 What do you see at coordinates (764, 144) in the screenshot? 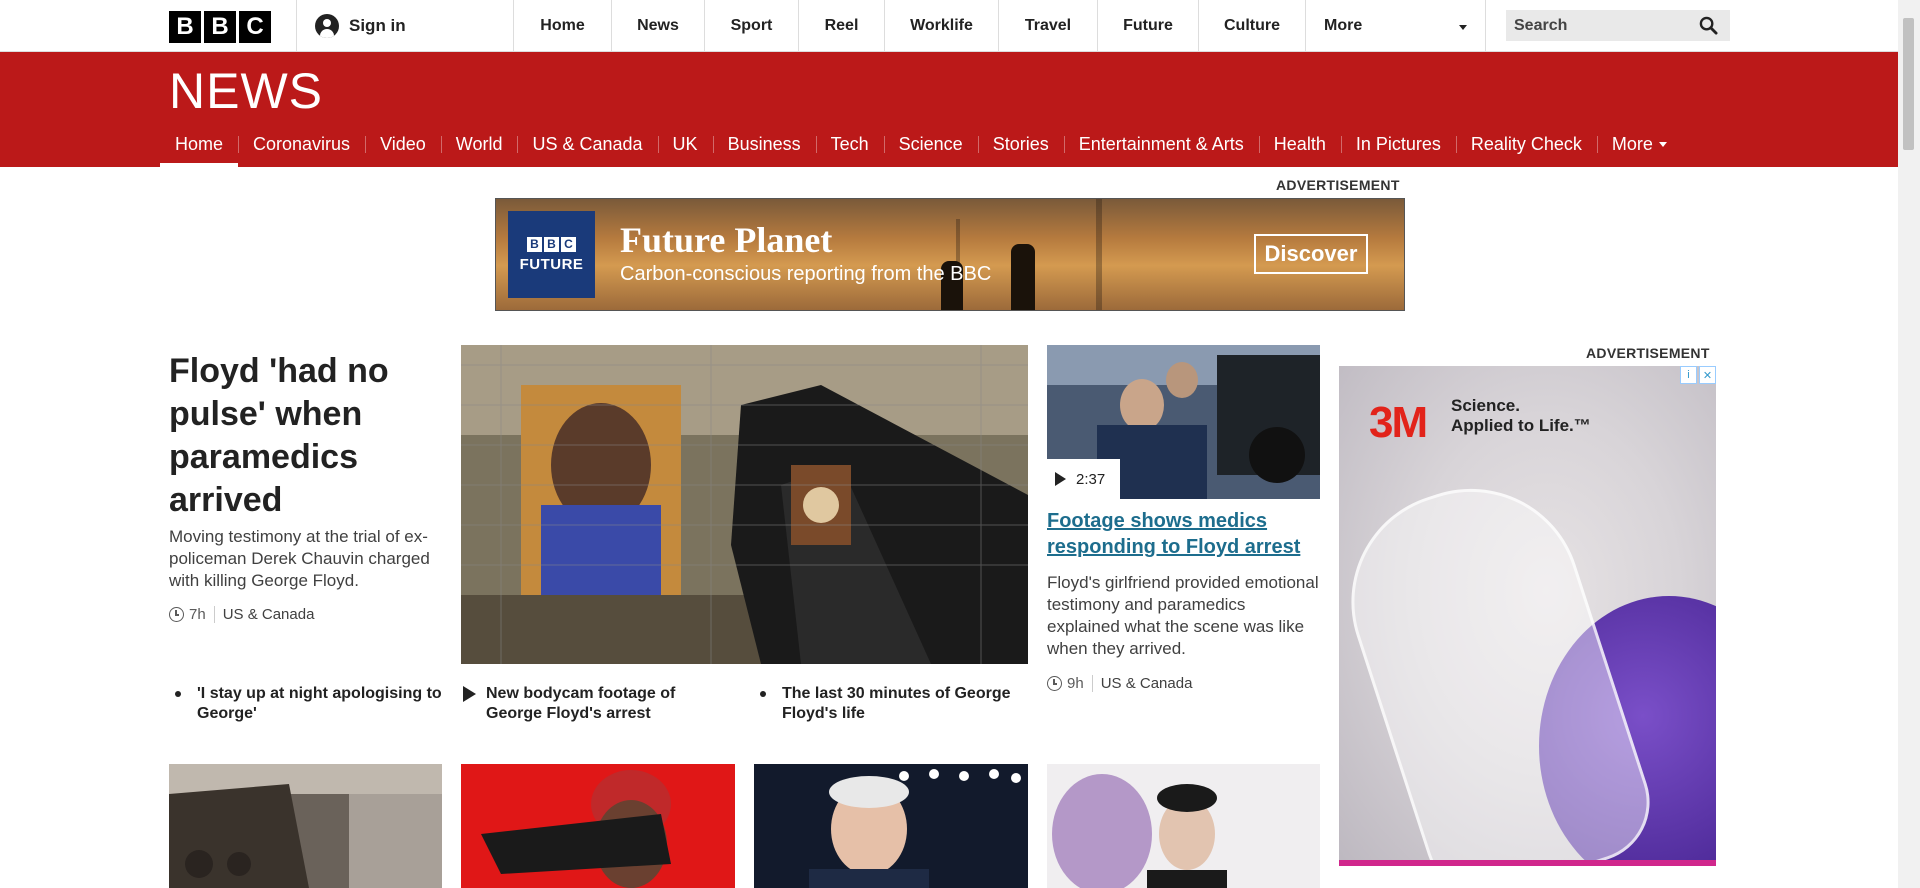
I see `news-nav-business: Business` at bounding box center [764, 144].